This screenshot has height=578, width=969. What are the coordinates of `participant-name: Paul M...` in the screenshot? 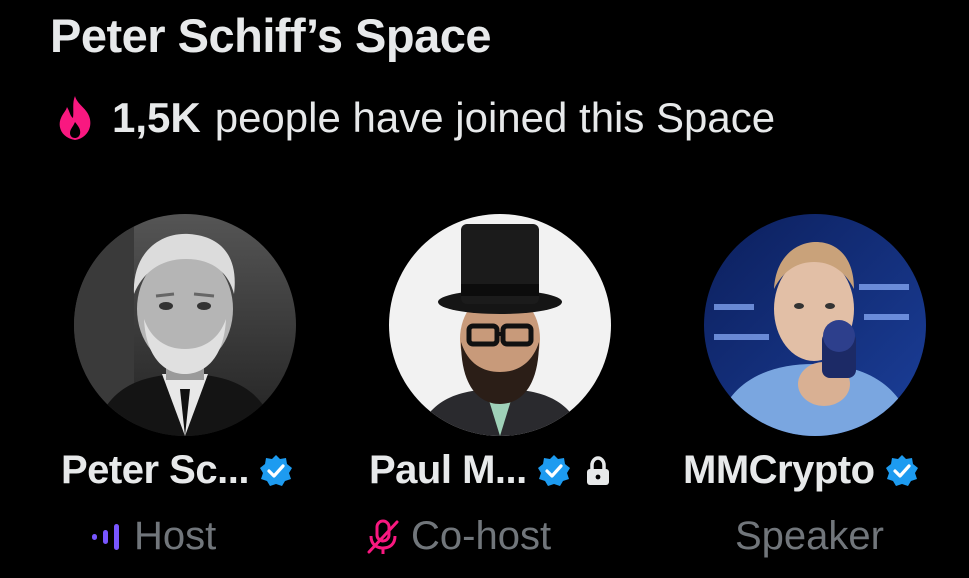 It's located at (448, 470).